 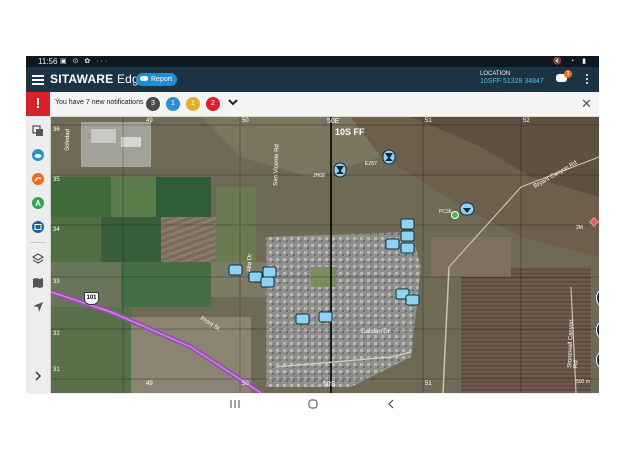 I want to click on green-a-icon: A, so click(x=38, y=203).